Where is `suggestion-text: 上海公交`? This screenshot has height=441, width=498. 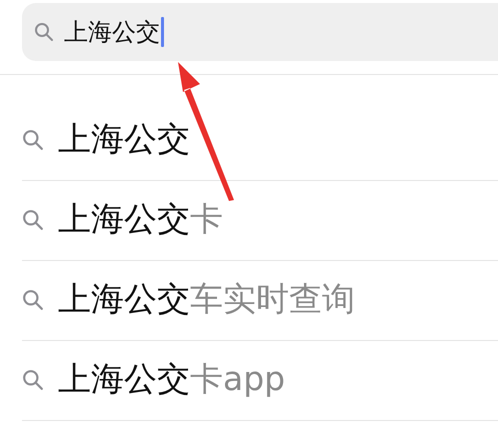 suggestion-text: 上海公交 is located at coordinates (124, 139).